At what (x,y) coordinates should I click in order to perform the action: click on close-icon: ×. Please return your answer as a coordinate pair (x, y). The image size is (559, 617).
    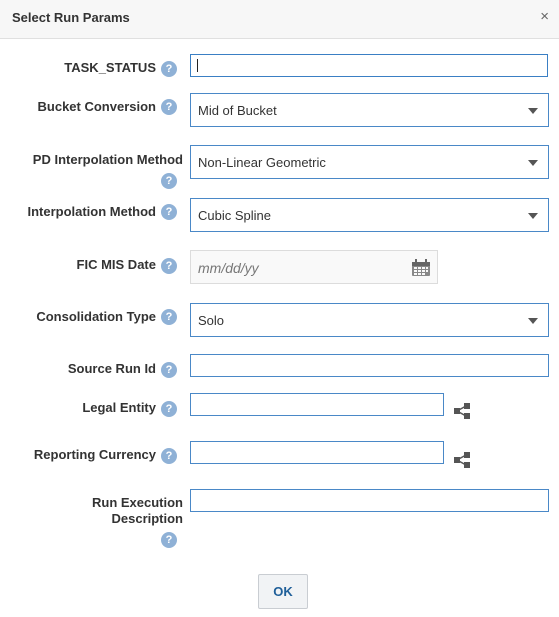
    Looking at the image, I should click on (544, 17).